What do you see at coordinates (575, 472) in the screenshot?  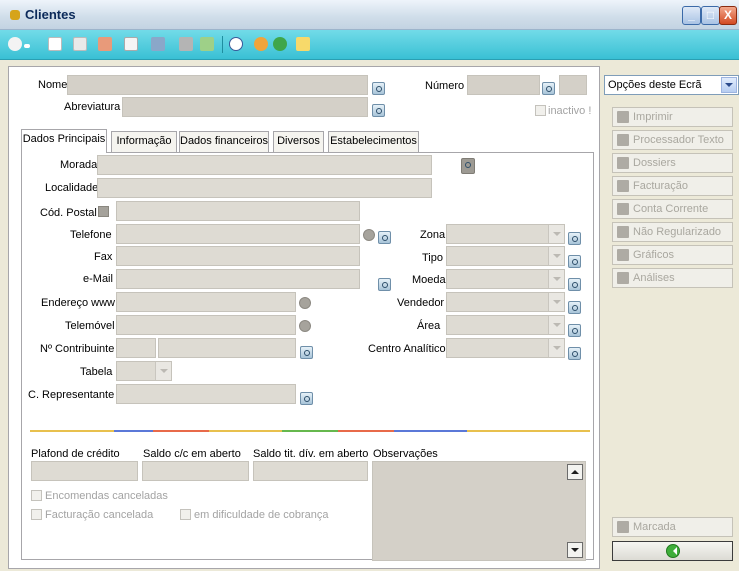 I see `scroll-up-icon` at bounding box center [575, 472].